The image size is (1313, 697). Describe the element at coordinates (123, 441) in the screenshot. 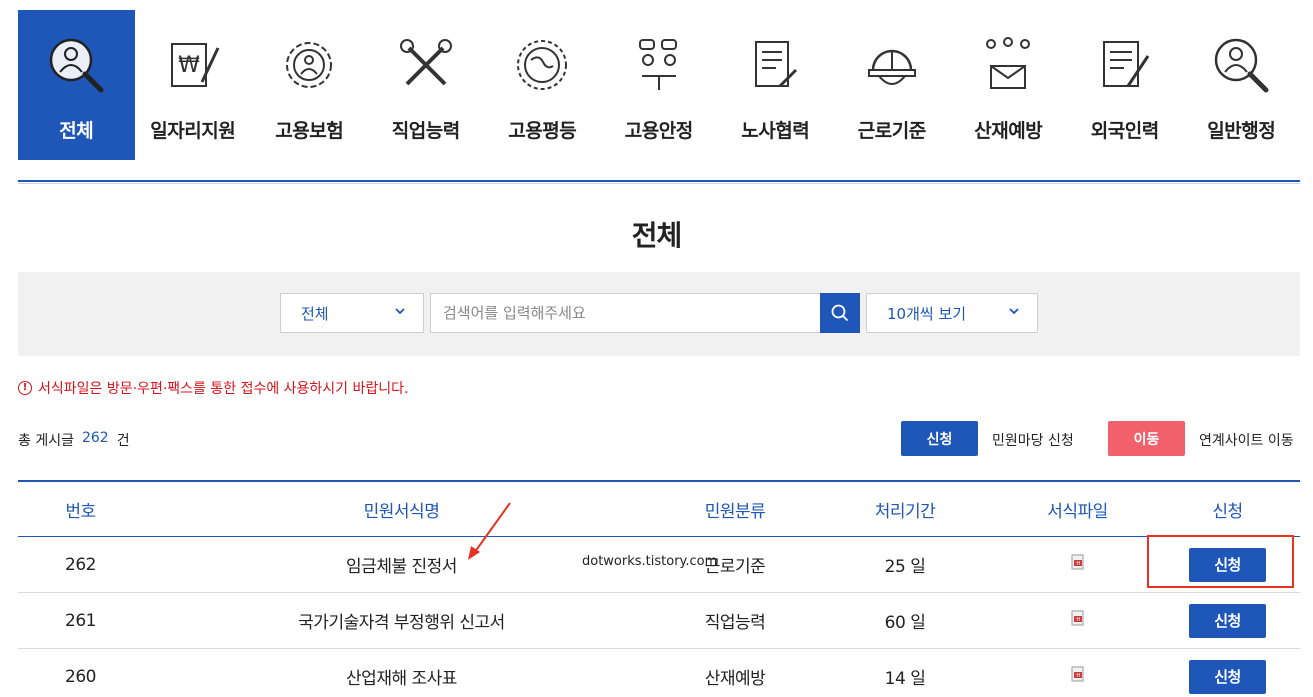

I see `total-suffix: 건` at that location.